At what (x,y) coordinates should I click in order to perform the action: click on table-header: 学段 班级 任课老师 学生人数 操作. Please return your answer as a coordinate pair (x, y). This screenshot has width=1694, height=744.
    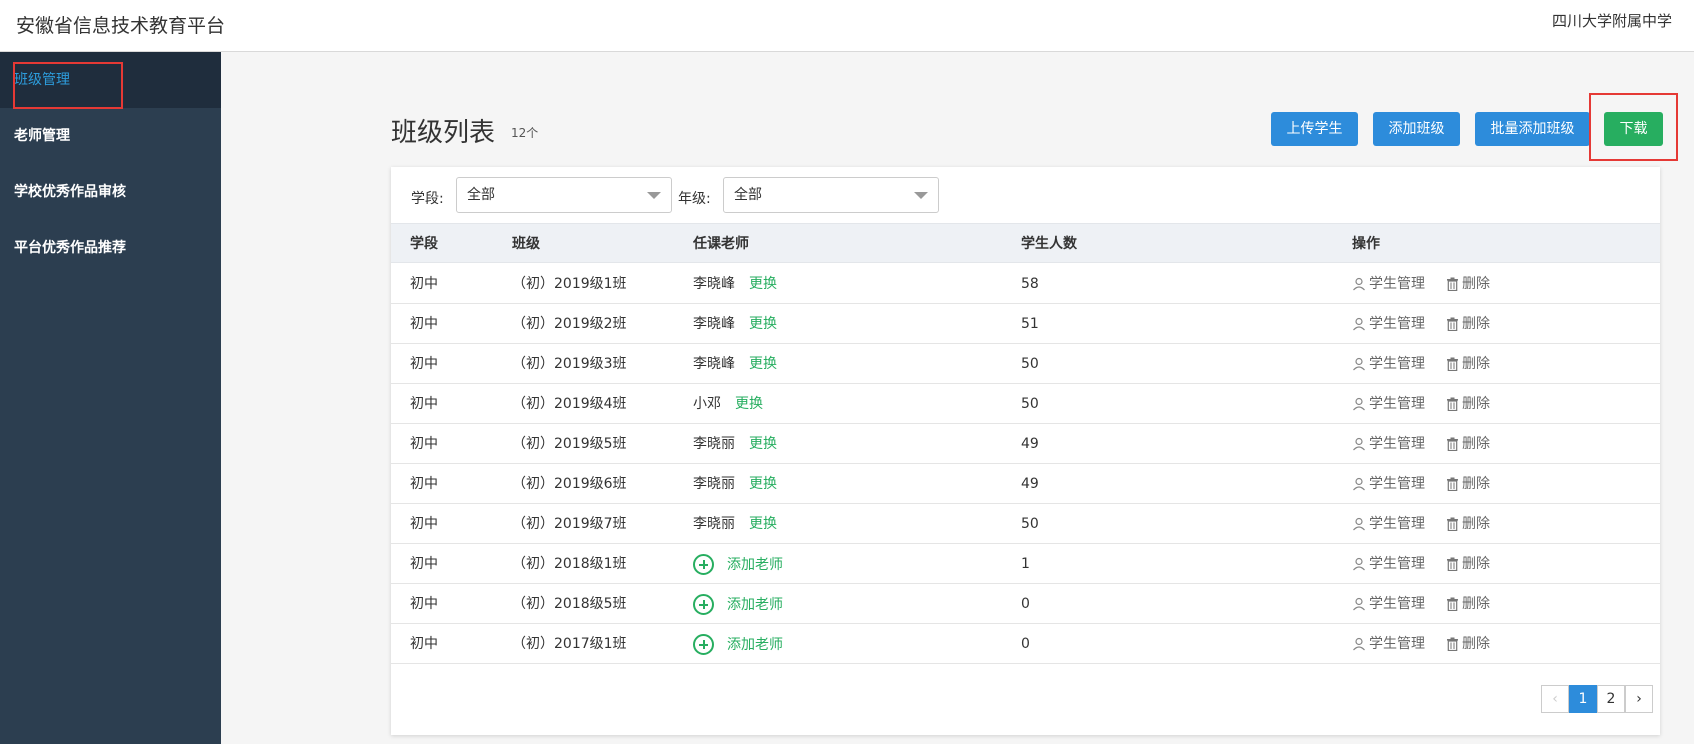
    Looking at the image, I should click on (1025, 243).